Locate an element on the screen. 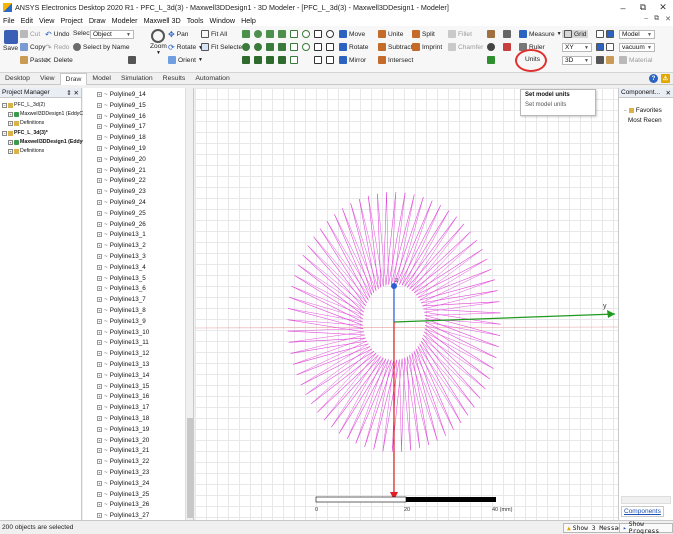  pin-close-icon: ⇕ ✕ is located at coordinates (72, 93).